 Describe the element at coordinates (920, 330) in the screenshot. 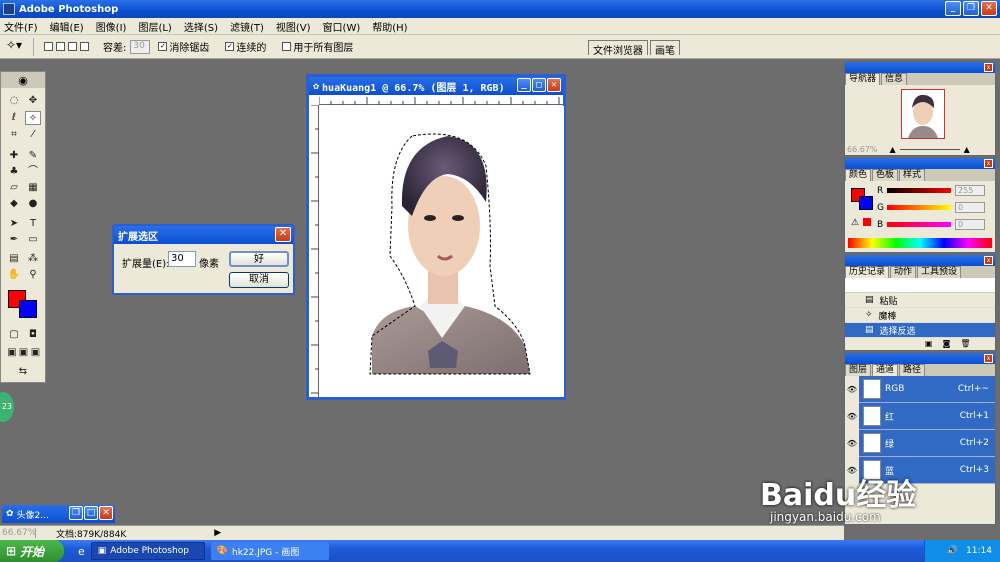

I see `history-item-inverse: ▤ 选择反选` at that location.